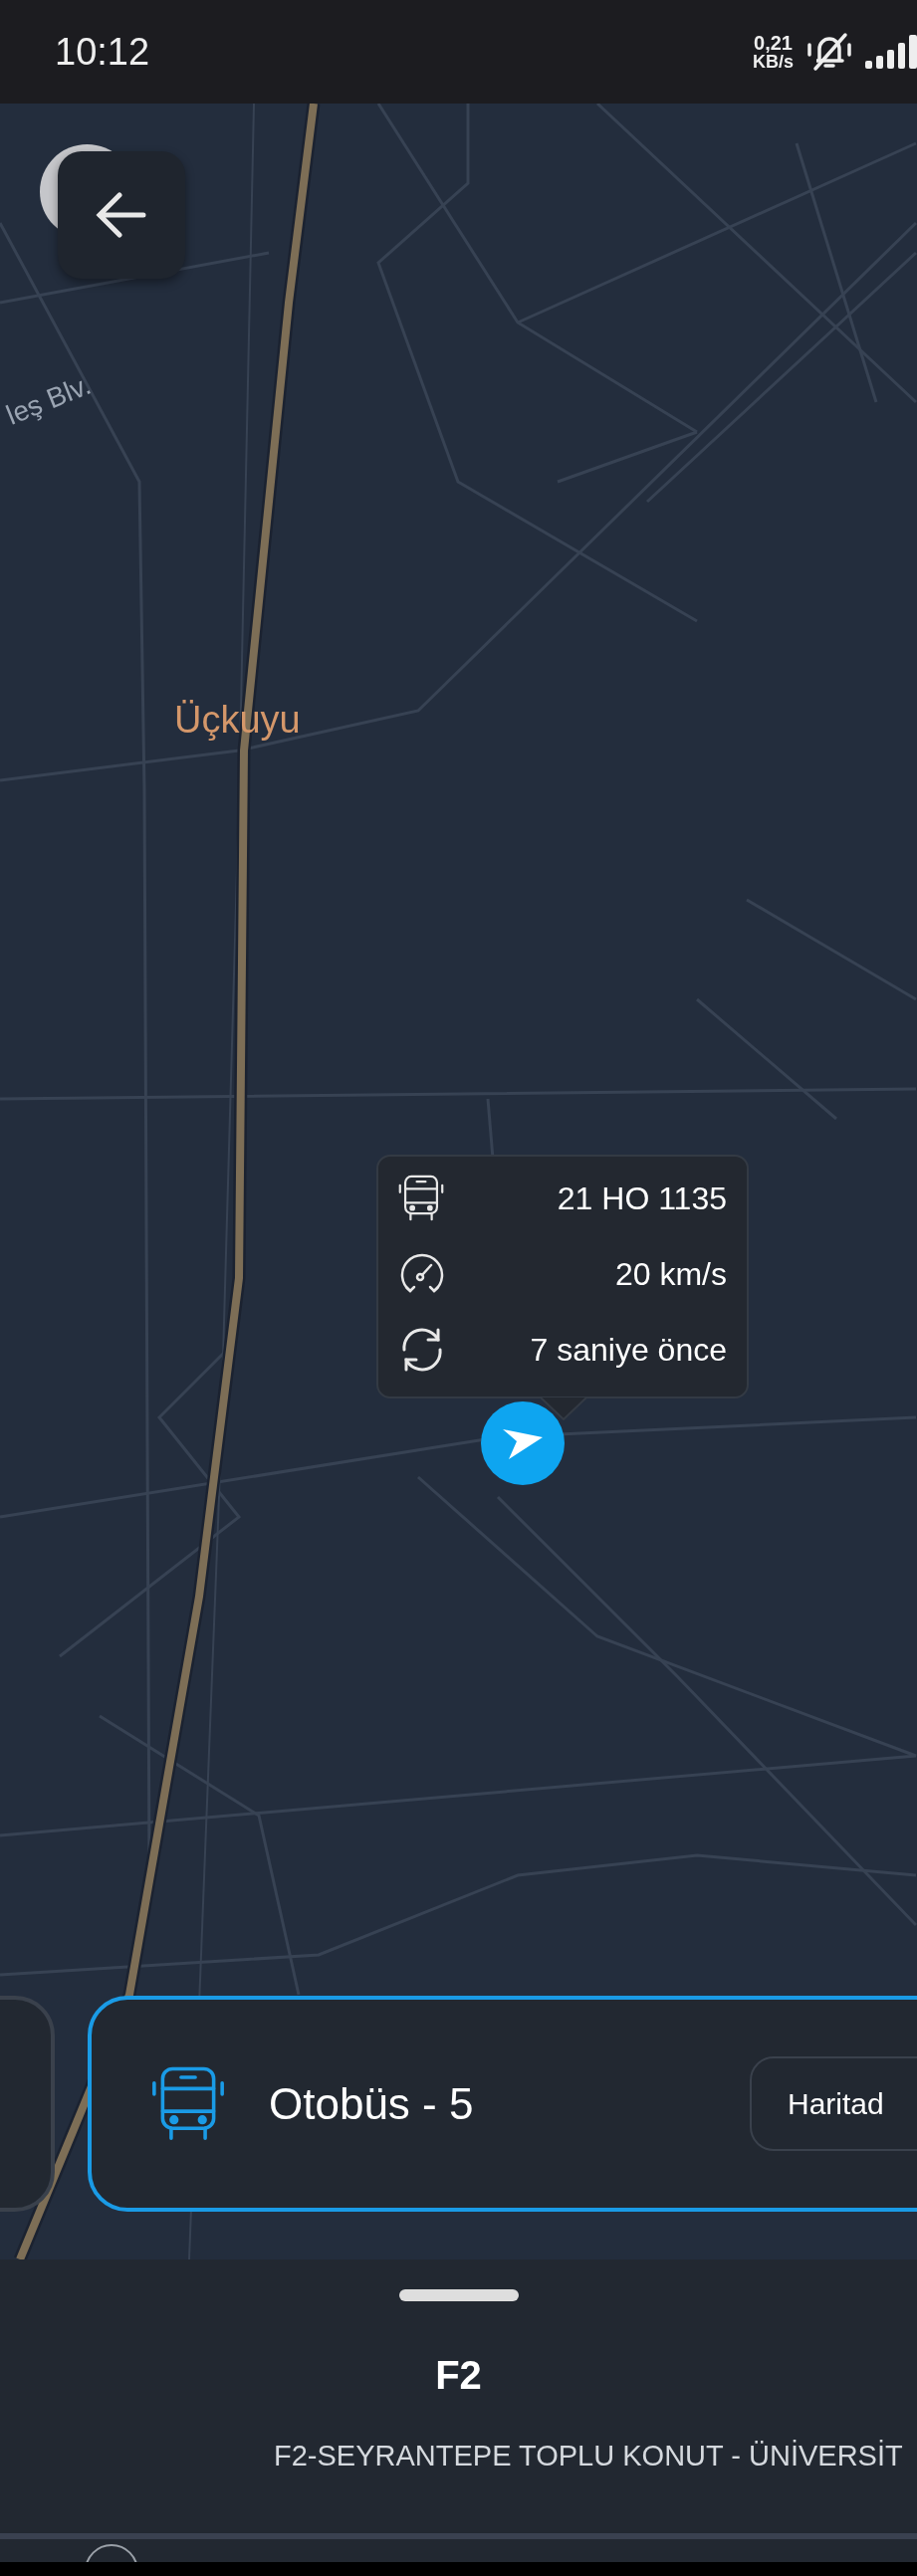 The width and height of the screenshot is (917, 2576). I want to click on bell-muted-icon, so click(829, 52).